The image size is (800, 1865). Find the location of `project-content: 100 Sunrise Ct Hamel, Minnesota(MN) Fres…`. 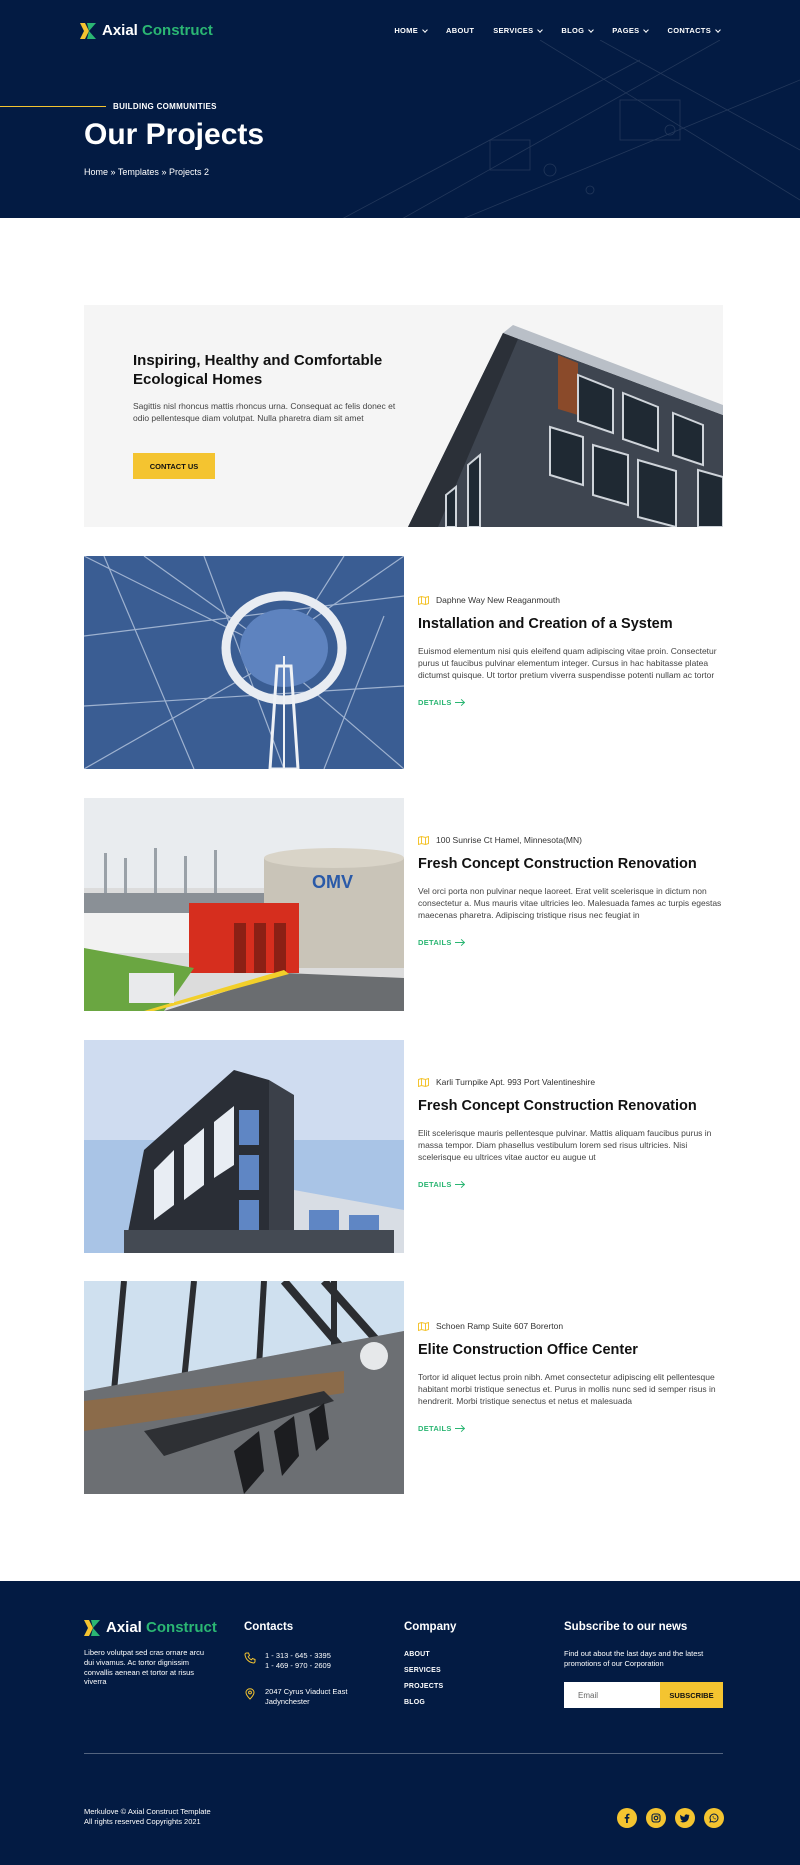

project-content: 100 Sunrise Ct Hamel, Minnesota(MN) Fres… is located at coordinates (570, 891).